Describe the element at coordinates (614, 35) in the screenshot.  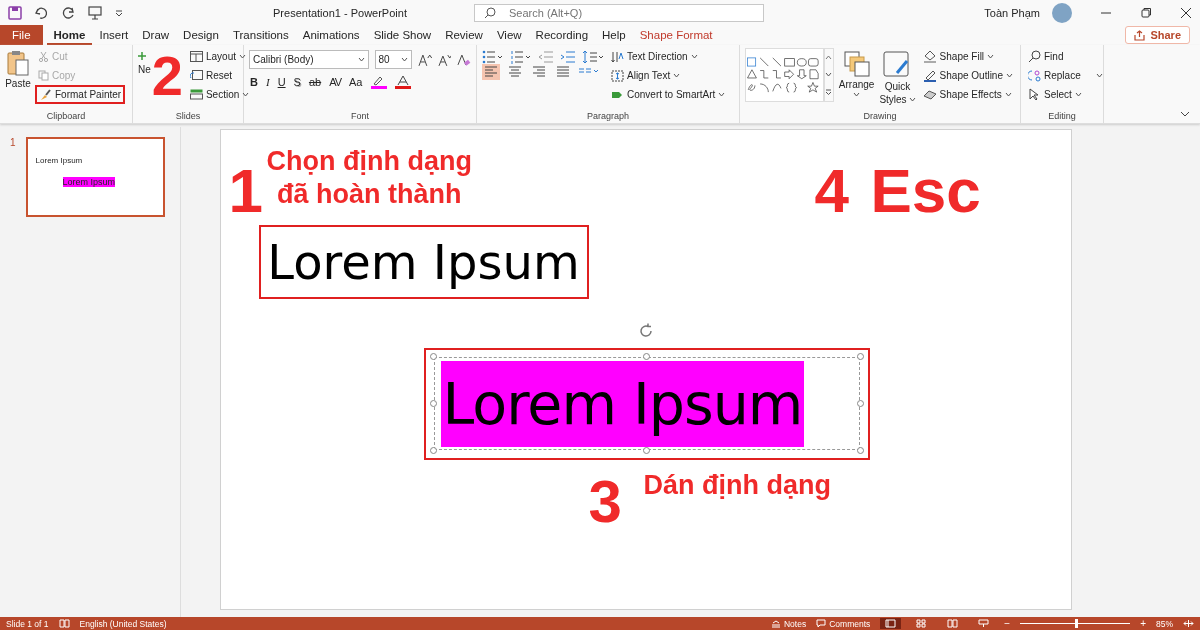
I see `ribbon-tab: Help` at that location.